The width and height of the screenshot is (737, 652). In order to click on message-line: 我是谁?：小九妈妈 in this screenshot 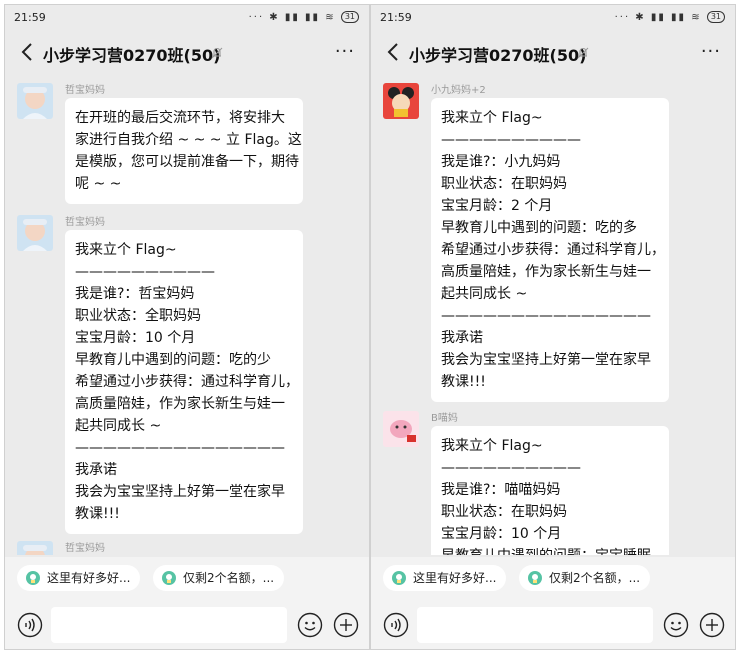, I will do `click(501, 162)`.